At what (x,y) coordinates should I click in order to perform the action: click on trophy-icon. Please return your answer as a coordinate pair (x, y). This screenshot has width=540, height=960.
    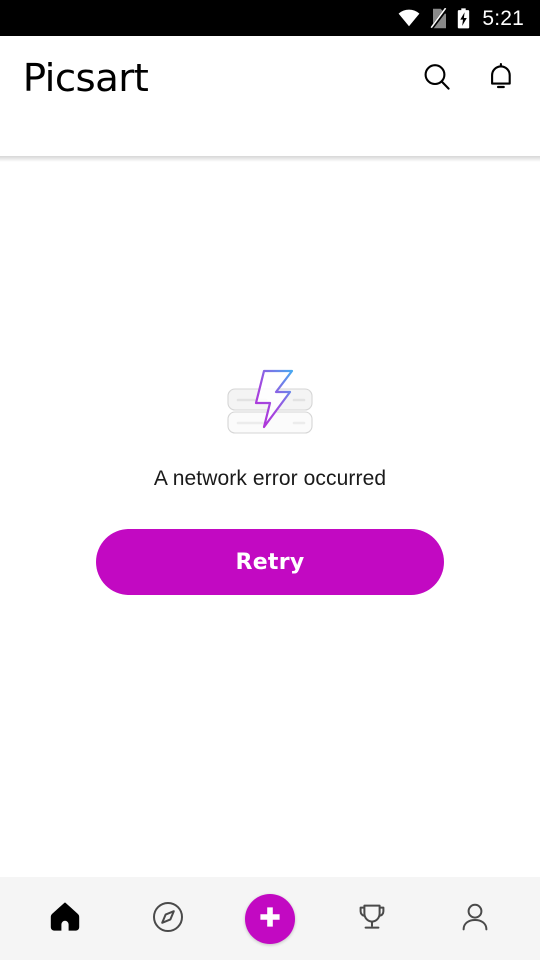
    Looking at the image, I should click on (372, 918).